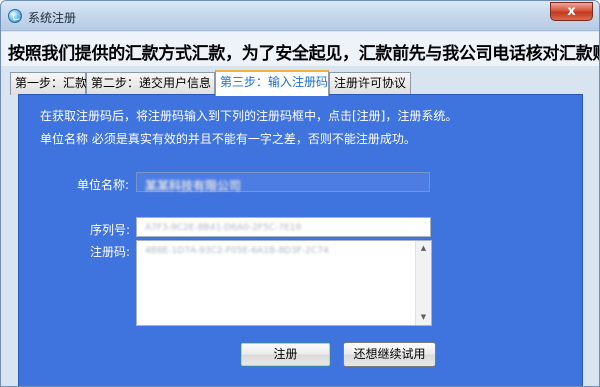  What do you see at coordinates (272, 83) in the screenshot?
I see `tab-step3-enter-code: 第三步：输入注册码` at bounding box center [272, 83].